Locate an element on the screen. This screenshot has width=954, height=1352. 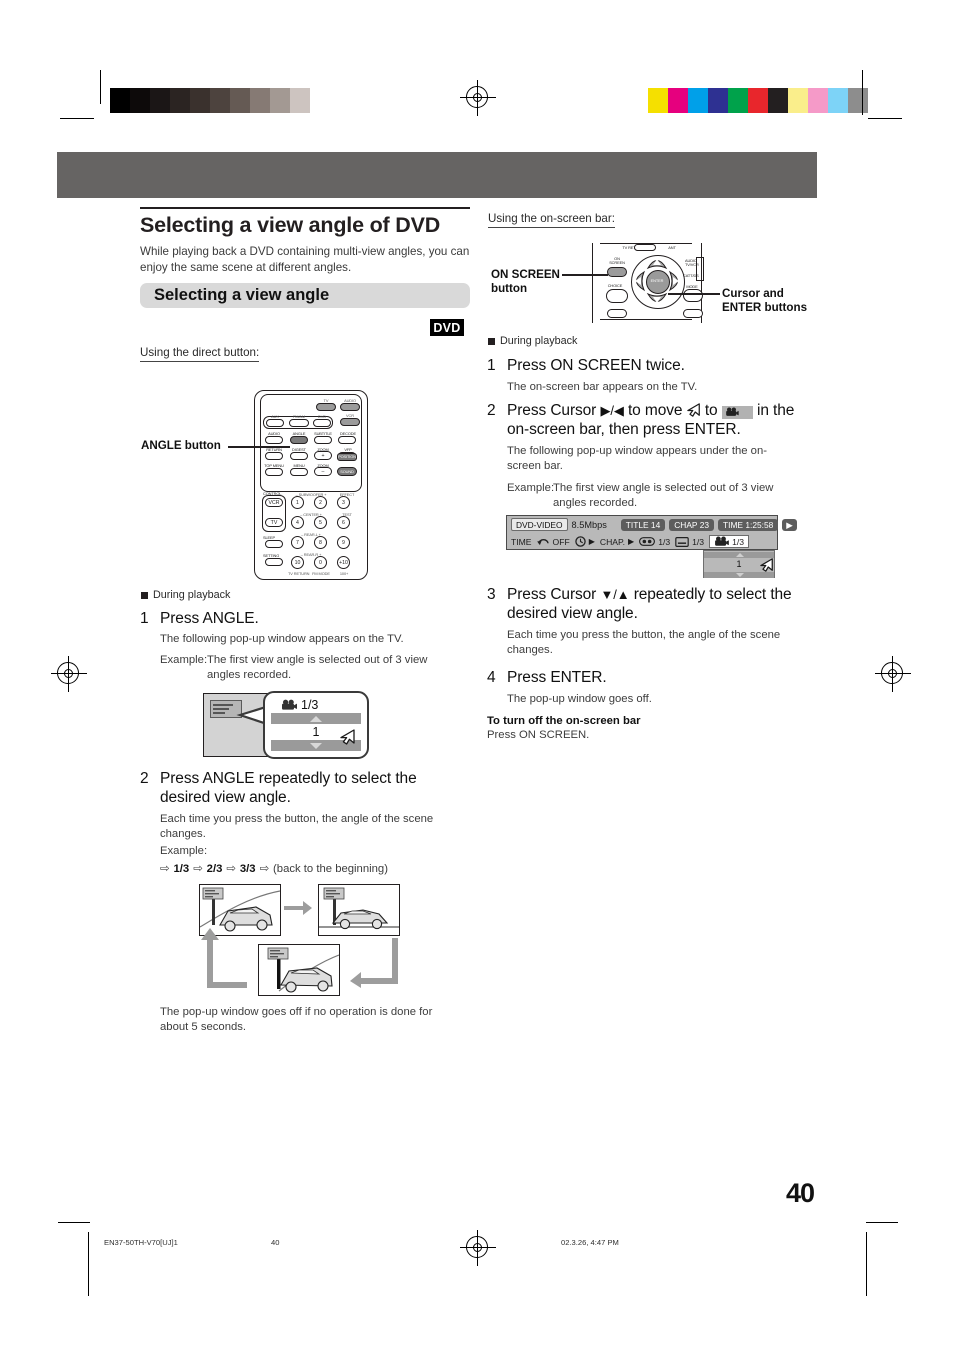
osb-chapter-field: CHAP. ▶ is located at coordinates (617, 542).